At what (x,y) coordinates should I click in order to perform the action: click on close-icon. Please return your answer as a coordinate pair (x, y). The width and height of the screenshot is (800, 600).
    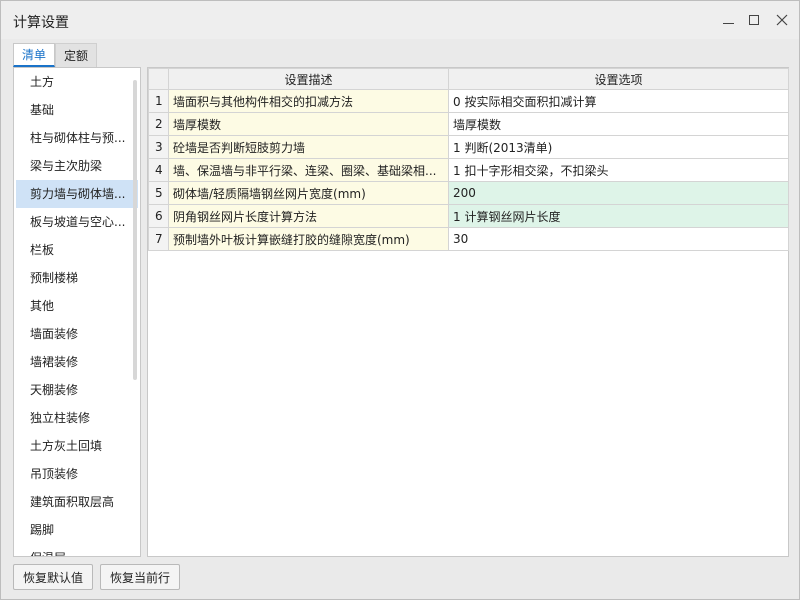
    Looking at the image, I should click on (782, 20).